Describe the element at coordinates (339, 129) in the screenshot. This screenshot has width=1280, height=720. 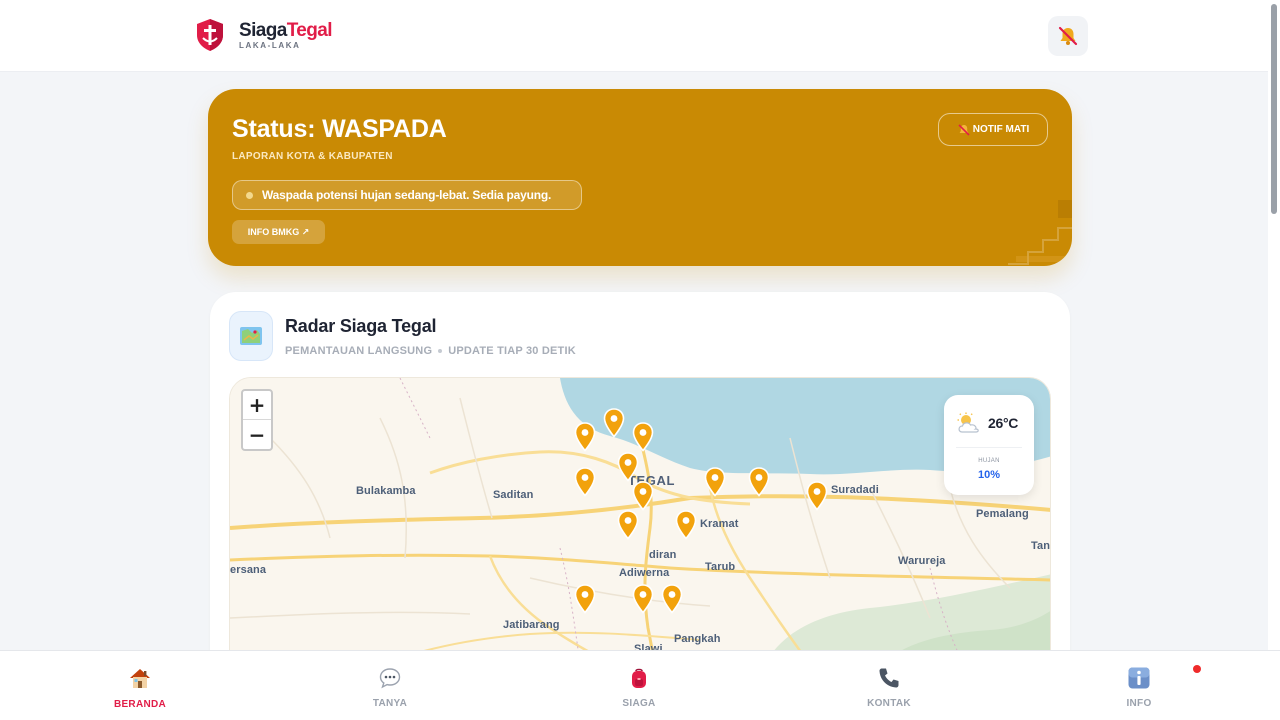
I see `status-title: Status: WASPADA` at that location.